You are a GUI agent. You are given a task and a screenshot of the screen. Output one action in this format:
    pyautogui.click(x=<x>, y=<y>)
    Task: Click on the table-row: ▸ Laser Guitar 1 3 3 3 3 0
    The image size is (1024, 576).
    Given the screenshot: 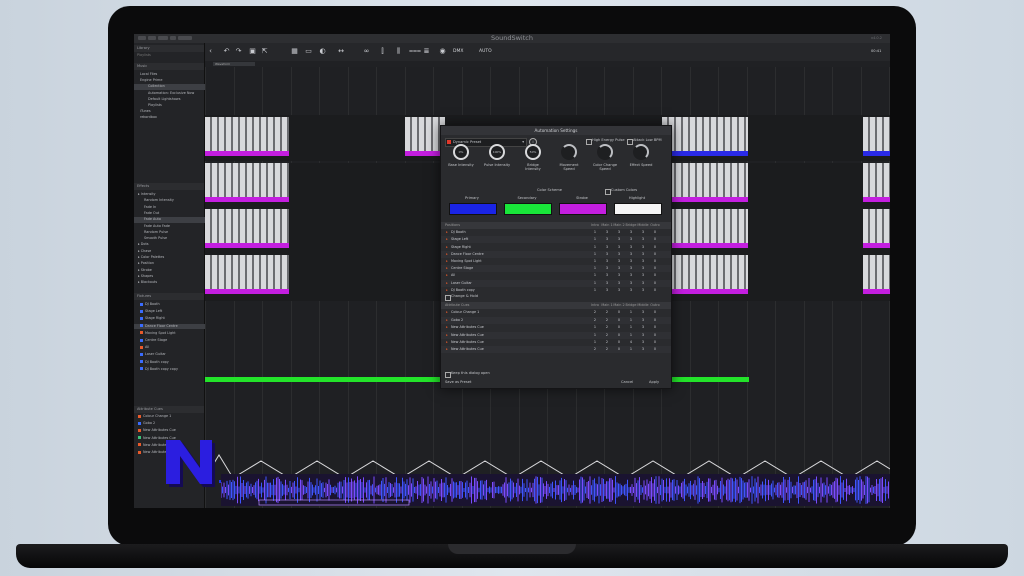 What is the action you would take?
    pyautogui.click(x=556, y=283)
    